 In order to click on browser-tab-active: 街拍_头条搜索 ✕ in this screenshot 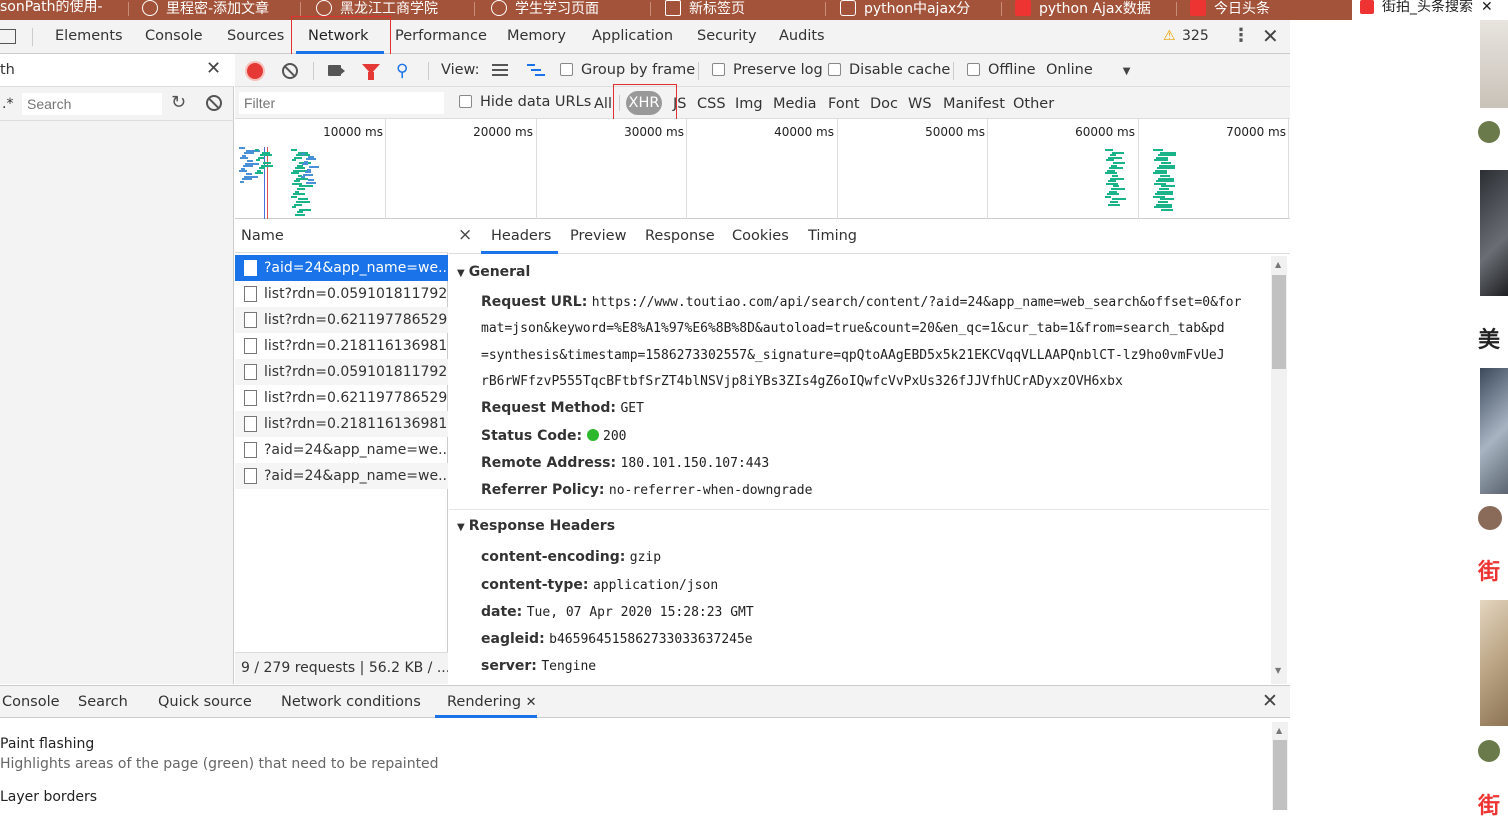, I will do `click(1430, 10)`.